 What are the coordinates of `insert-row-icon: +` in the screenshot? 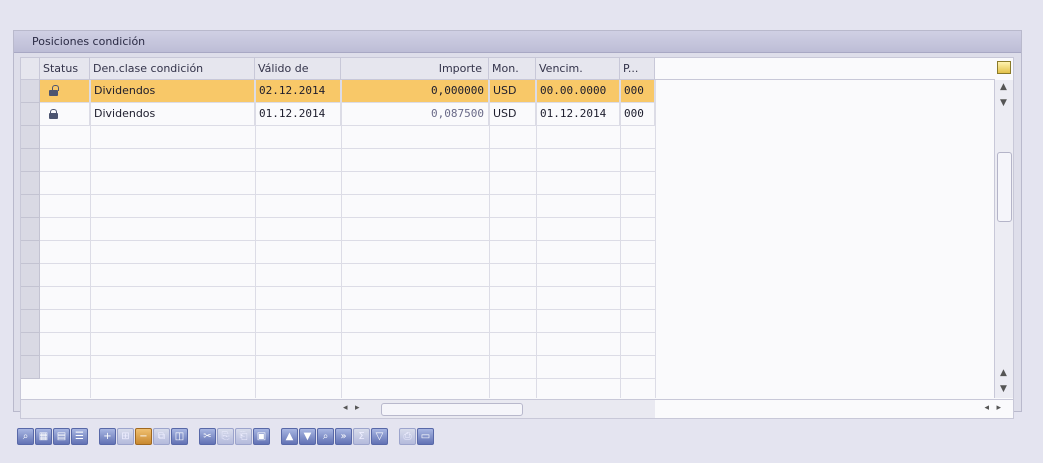 It's located at (107, 436).